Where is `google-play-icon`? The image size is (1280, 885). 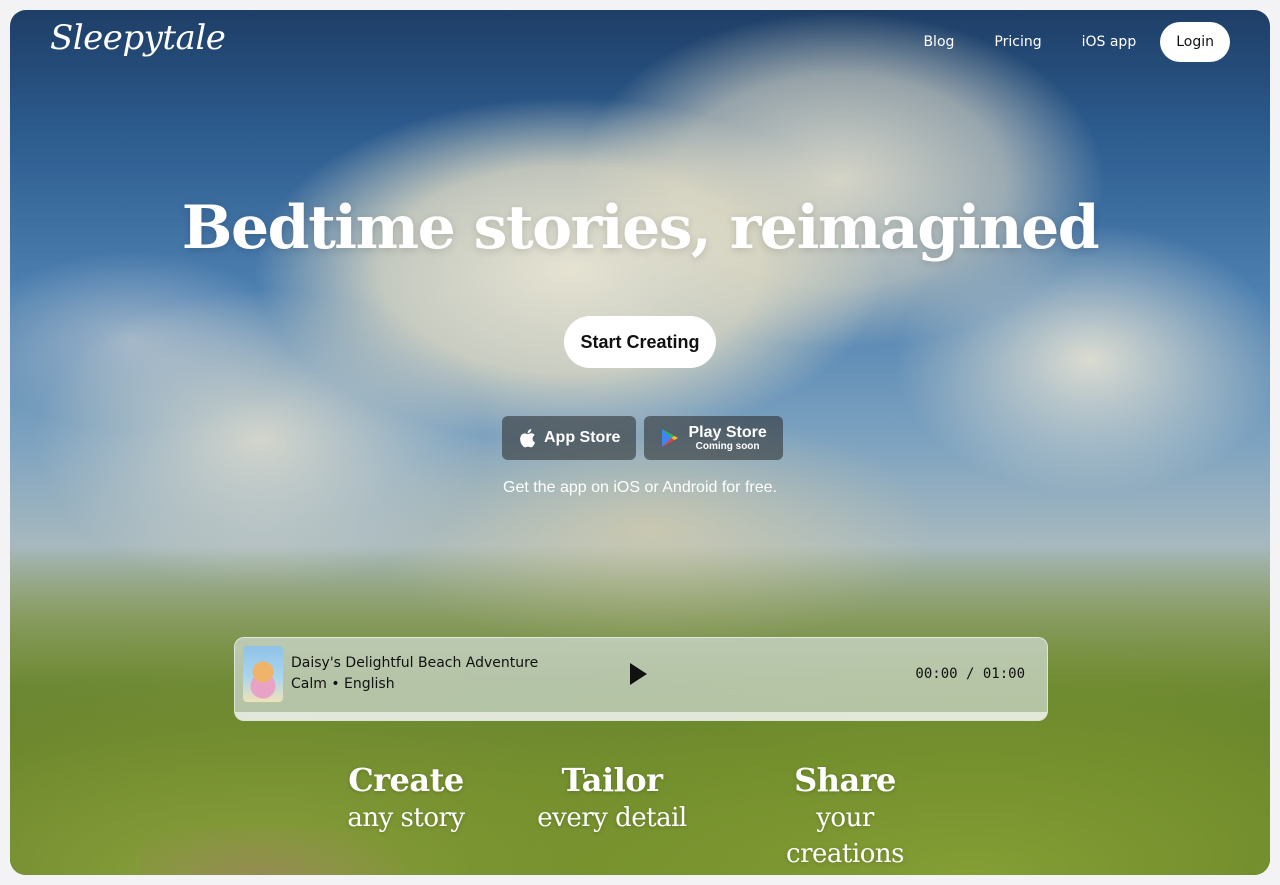 google-play-icon is located at coordinates (670, 438).